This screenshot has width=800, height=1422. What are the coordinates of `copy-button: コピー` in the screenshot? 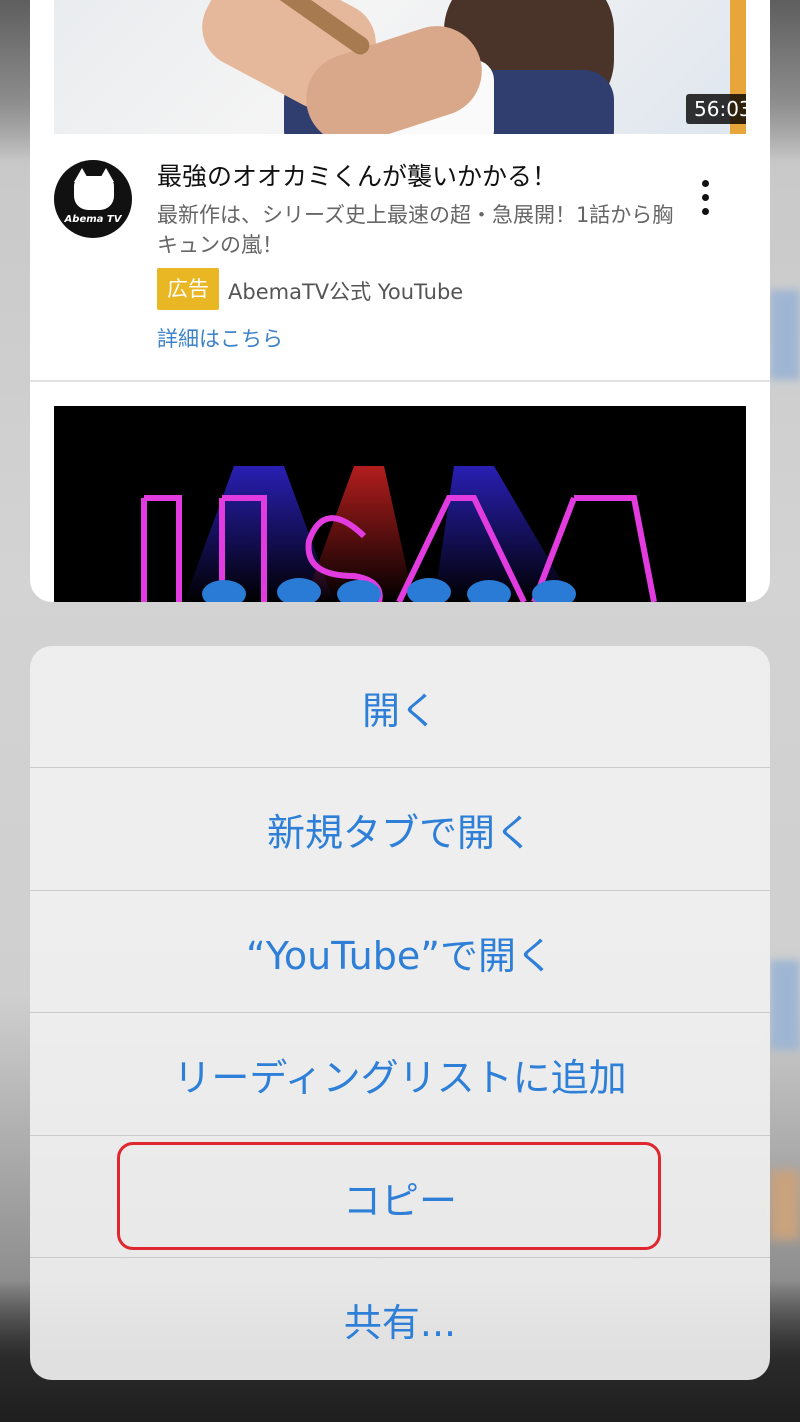 It's located at (400, 1197).